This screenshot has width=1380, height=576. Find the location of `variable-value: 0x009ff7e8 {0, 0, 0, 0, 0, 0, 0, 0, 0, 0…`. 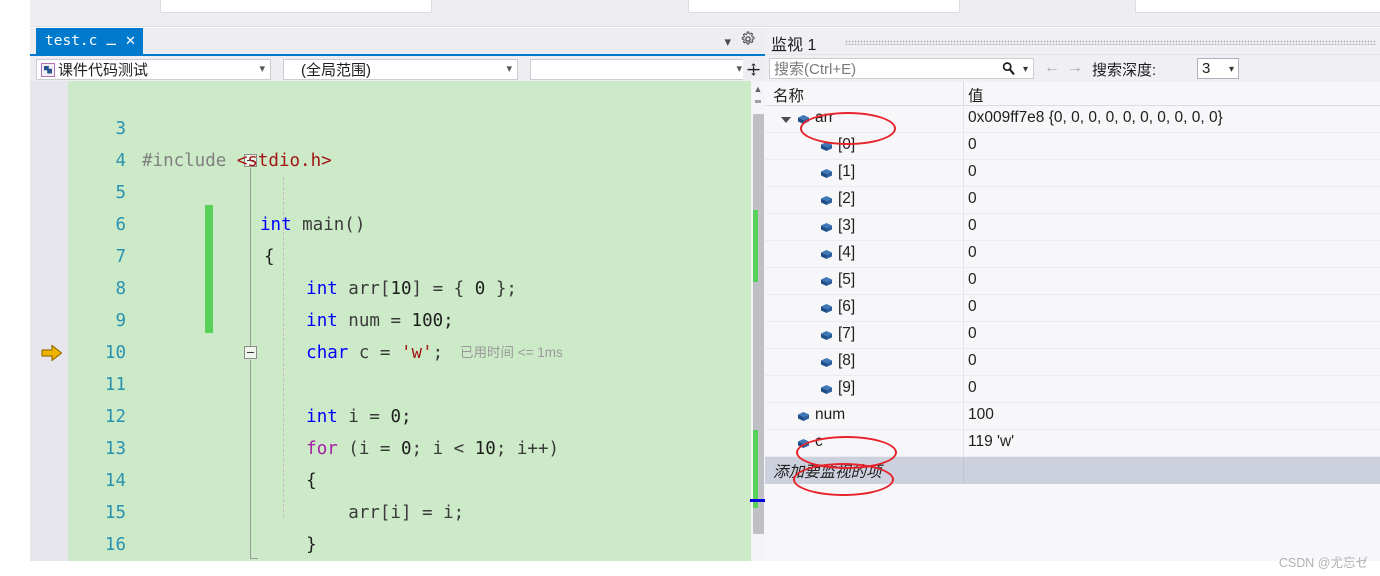

variable-value: 0x009ff7e8 {0, 0, 0, 0, 0, 0, 0, 0, 0, 0… is located at coordinates (1095, 118).